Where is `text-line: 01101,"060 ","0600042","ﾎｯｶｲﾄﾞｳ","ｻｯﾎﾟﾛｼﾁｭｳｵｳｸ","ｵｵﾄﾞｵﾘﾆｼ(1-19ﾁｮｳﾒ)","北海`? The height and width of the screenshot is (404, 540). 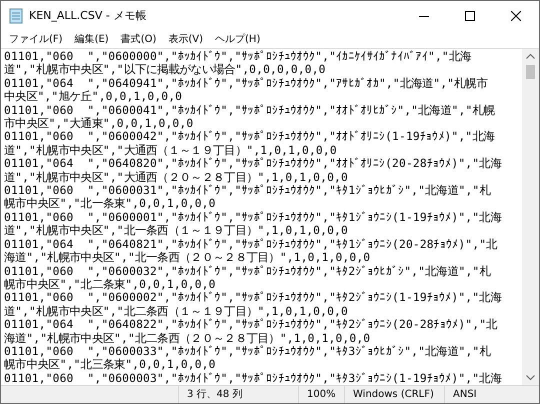 text-line: 01101,"060 ","0600042","ﾎｯｶｲﾄﾞｳ","ｻｯﾎﾟﾛｼﾁｭｳｵｳｸ","ｵｵﾄﾞｵﾘﾆｼ(1-19ﾁｮｳﾒ)","北海 is located at coordinates (249, 137).